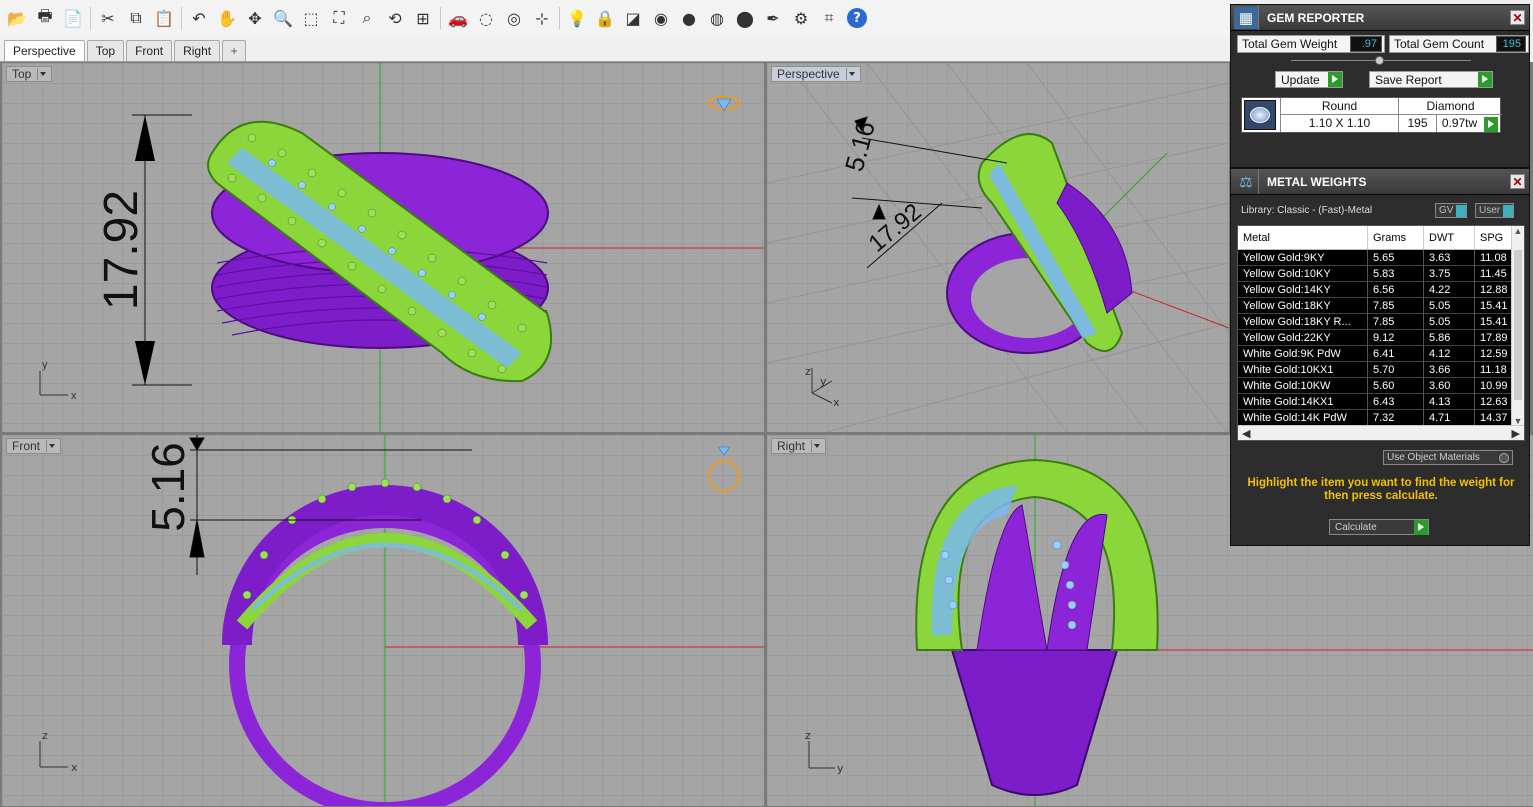  Describe the element at coordinates (860, 146) in the screenshot. I see `perspective-dim1-text: 5.16` at that location.